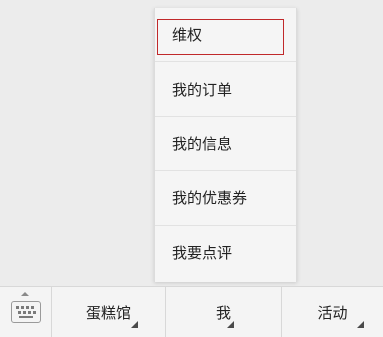 This screenshot has height=337, width=383. Describe the element at coordinates (202, 253) in the screenshot. I see `menu-item-label: 我要点评` at that location.